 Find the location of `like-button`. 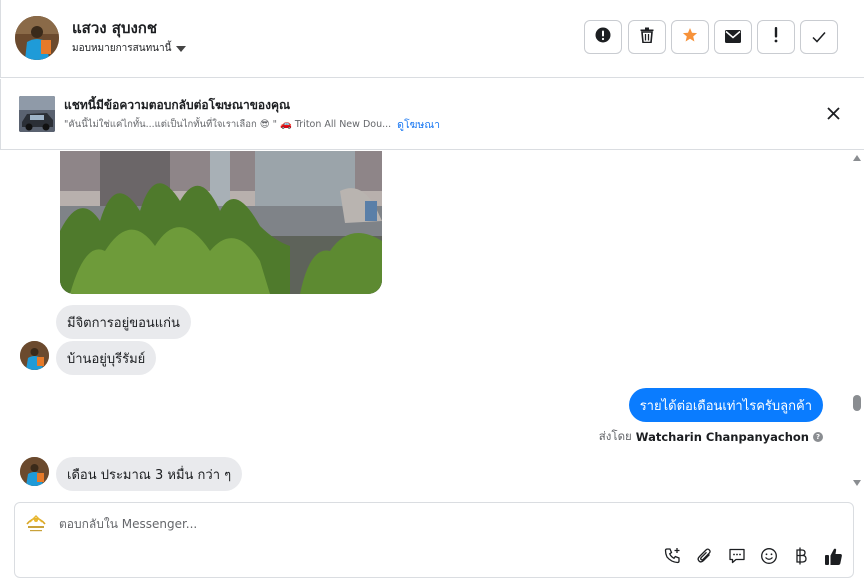

like-button is located at coordinates (833, 558).